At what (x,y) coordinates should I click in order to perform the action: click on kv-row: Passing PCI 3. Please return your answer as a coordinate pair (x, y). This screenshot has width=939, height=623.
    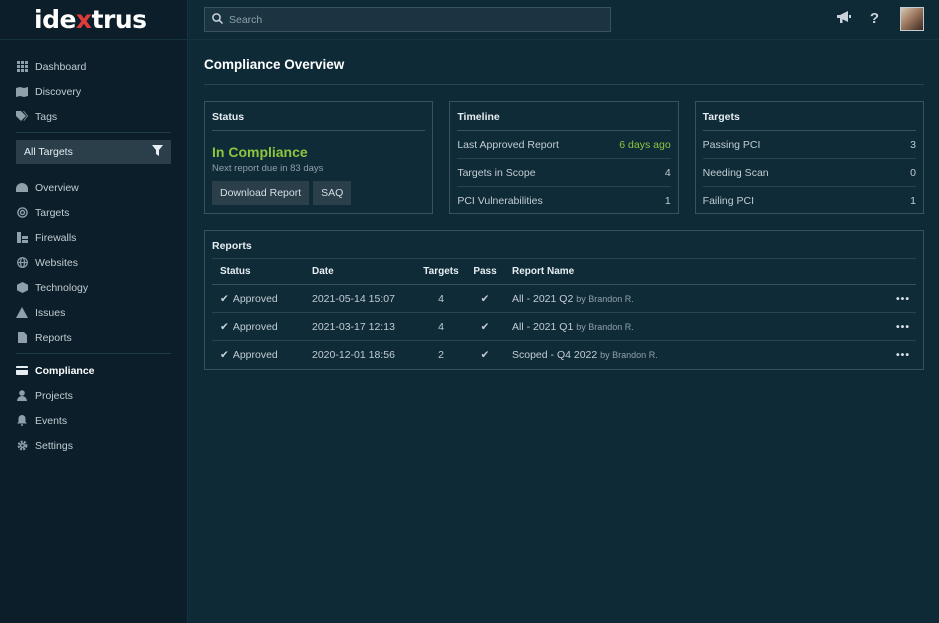
    Looking at the image, I should click on (809, 145).